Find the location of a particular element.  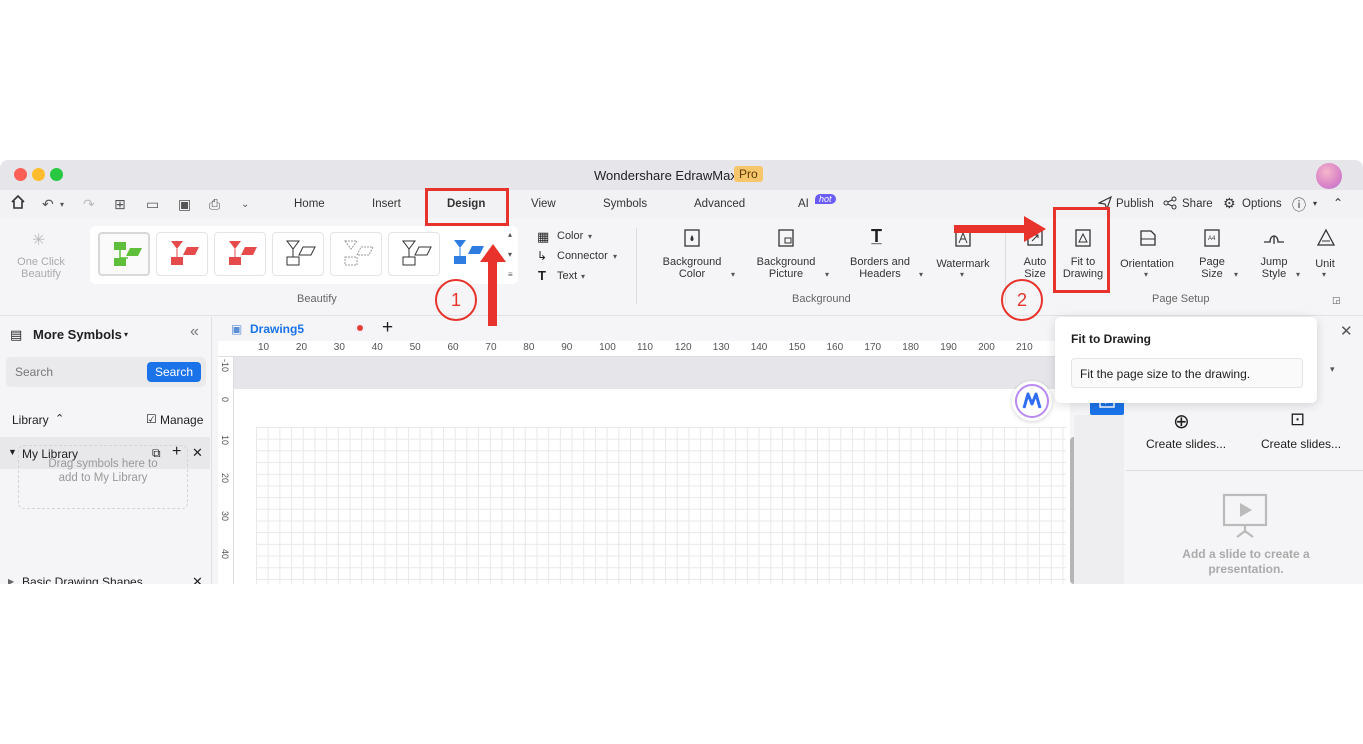

gear-icon: ⚙ is located at coordinates (1229, 203).